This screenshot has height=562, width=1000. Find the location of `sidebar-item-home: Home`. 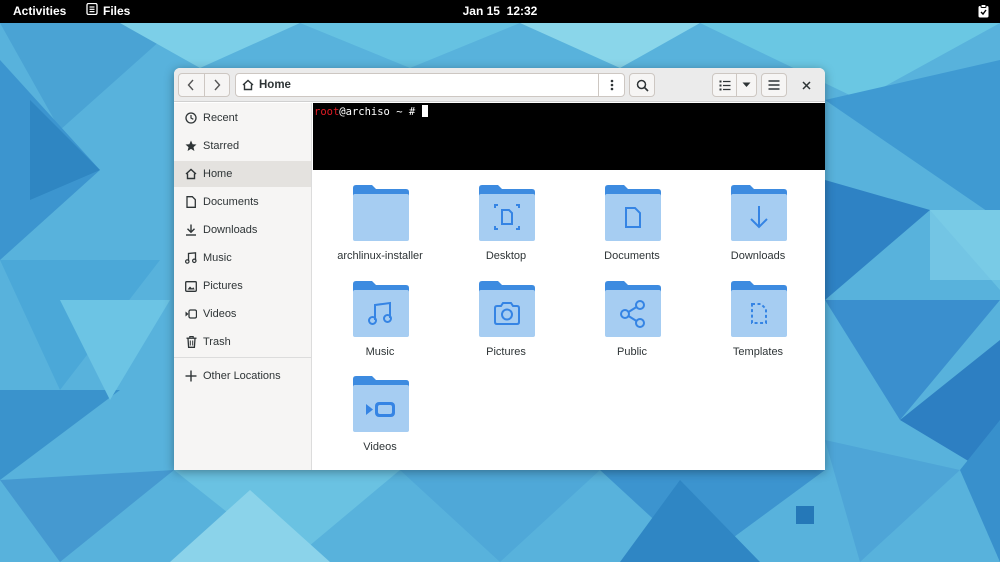

sidebar-item-home: Home is located at coordinates (242, 174).